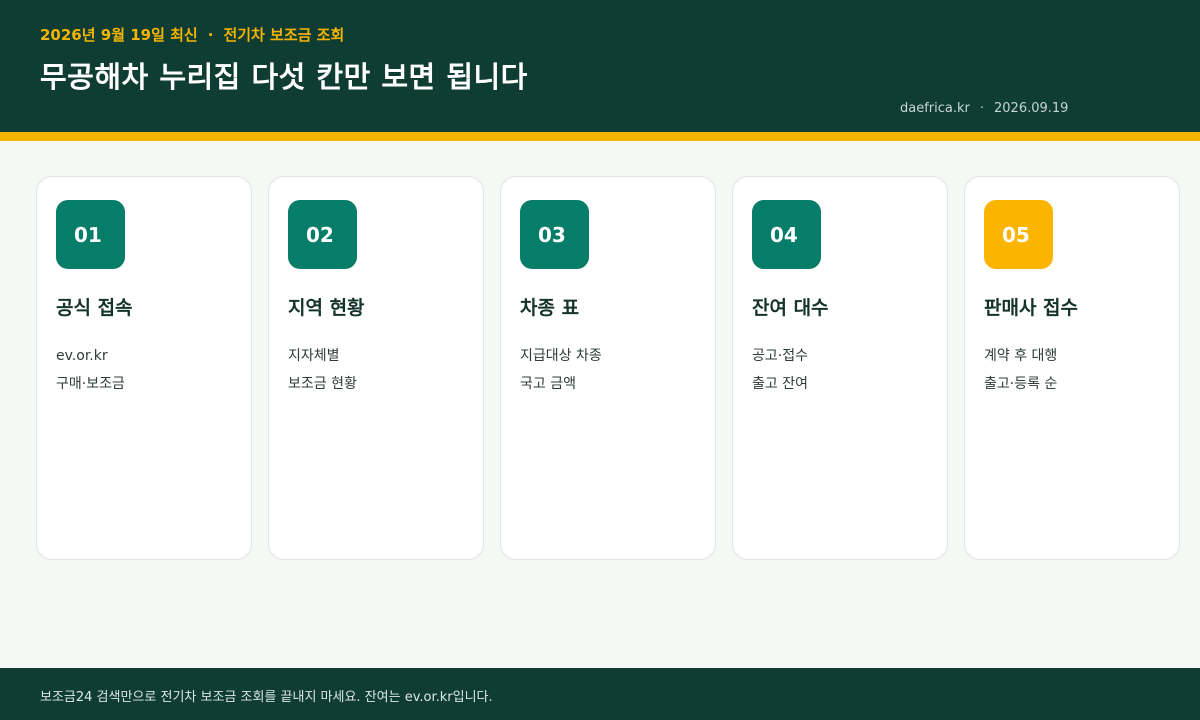 This screenshot has width=1200, height=720. Describe the element at coordinates (790, 308) in the screenshot. I see `step-title: 잔여 대수` at that location.